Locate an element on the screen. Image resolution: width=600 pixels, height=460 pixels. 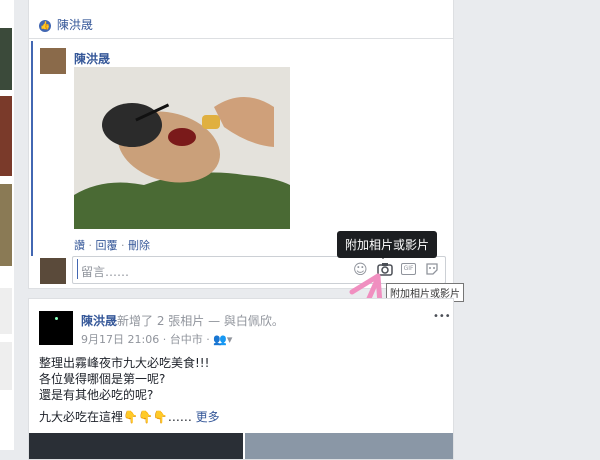
post-meta: 9月17日 21:06 · 台中市 · 👥▾ is located at coordinates (157, 339).